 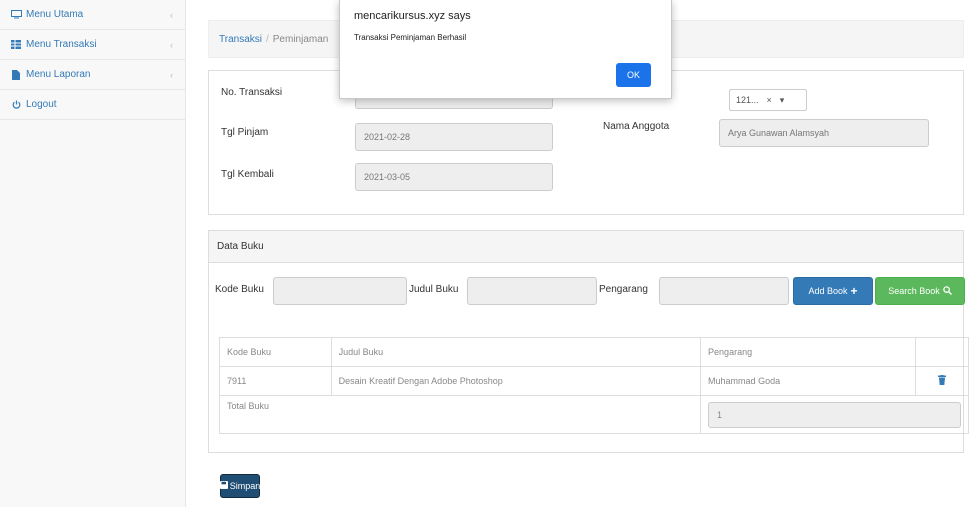 I want to click on table-header-cell: Judul Buku, so click(x=516, y=352).